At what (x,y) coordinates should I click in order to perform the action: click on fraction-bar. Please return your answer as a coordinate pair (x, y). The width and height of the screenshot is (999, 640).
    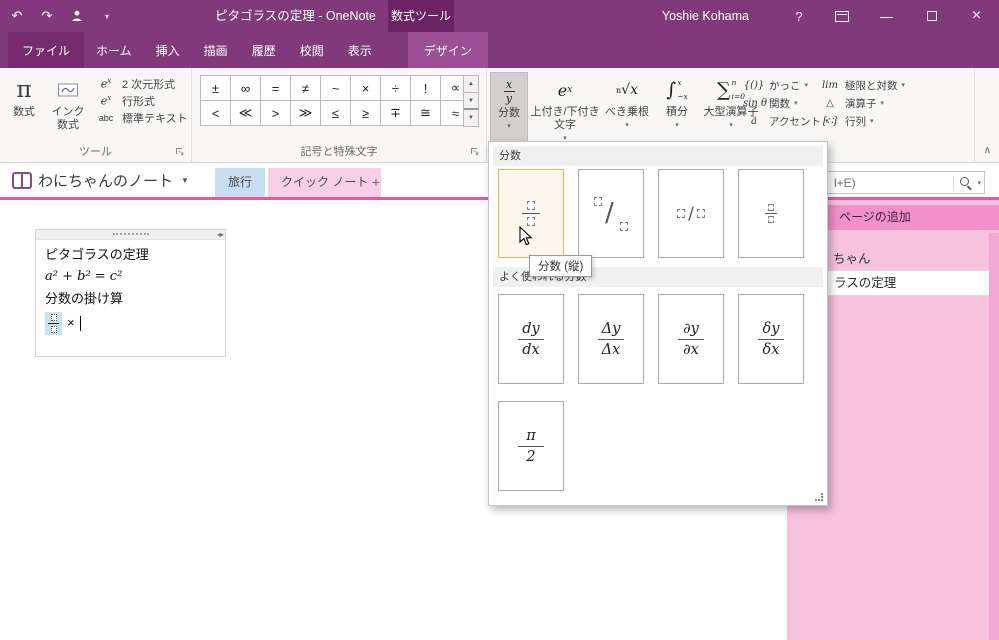
    Looking at the image, I should click on (531, 213).